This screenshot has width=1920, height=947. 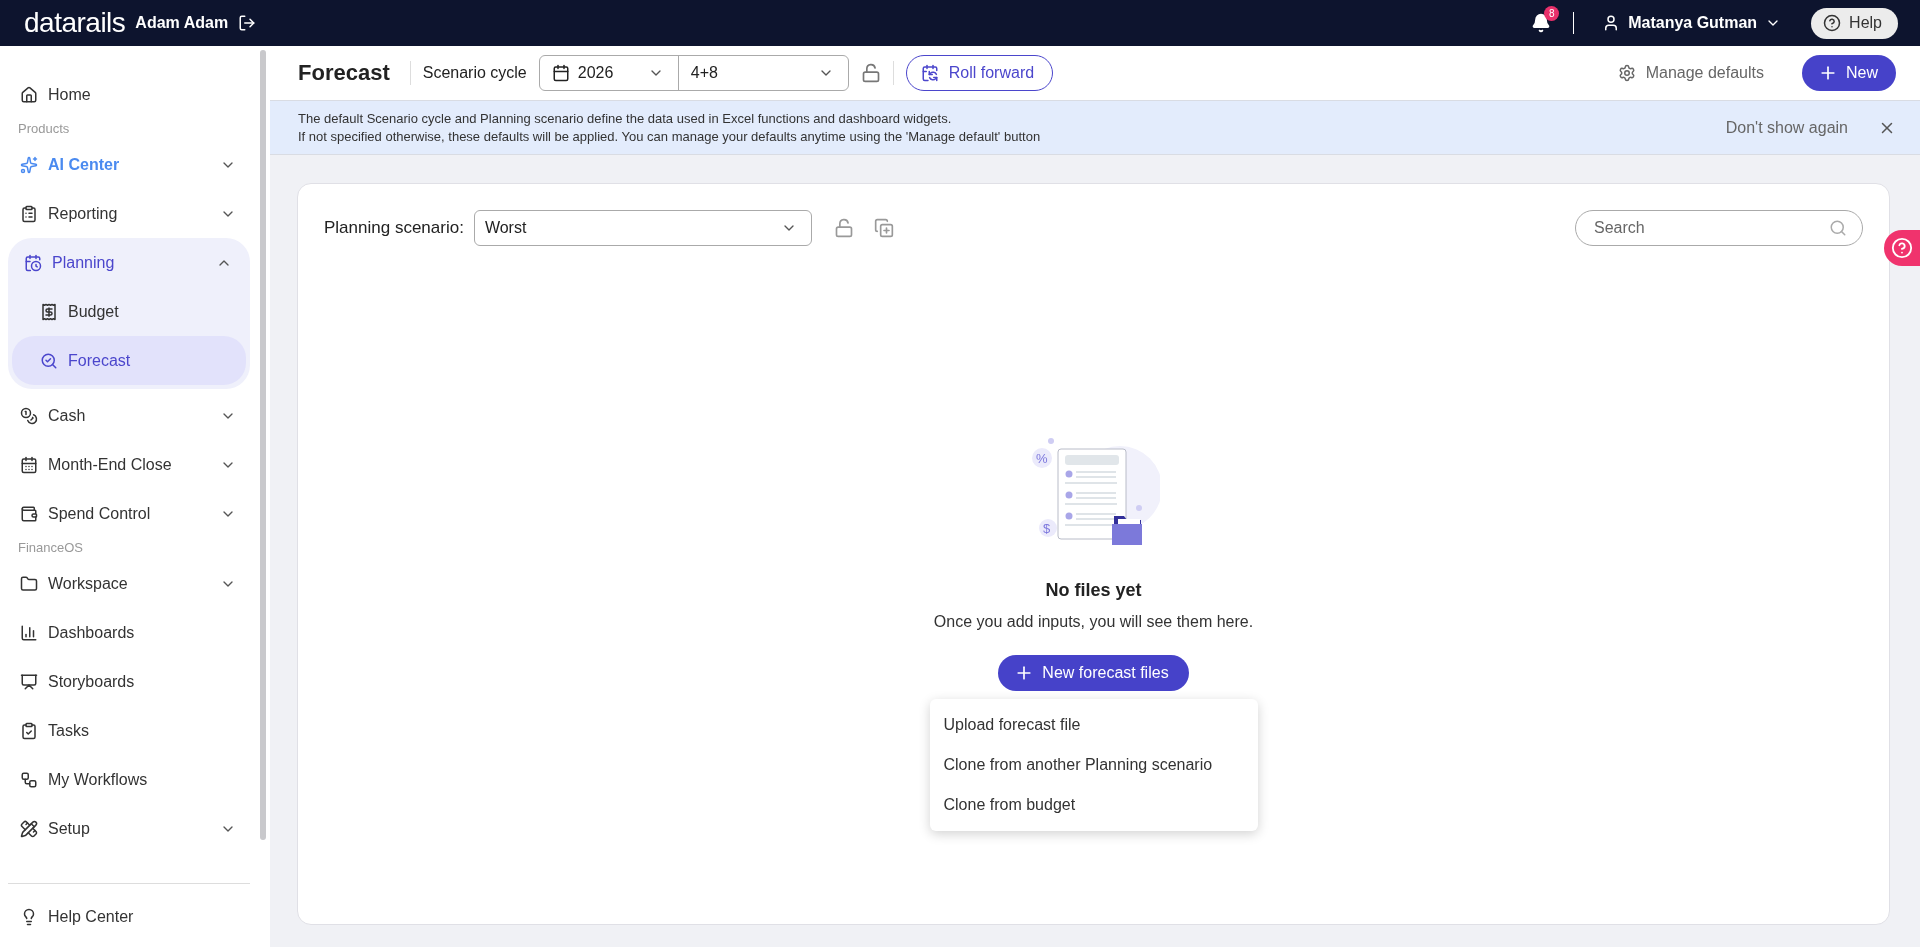 I want to click on menu-item: Clone from another Planning scenario, so click(x=1093, y=765).